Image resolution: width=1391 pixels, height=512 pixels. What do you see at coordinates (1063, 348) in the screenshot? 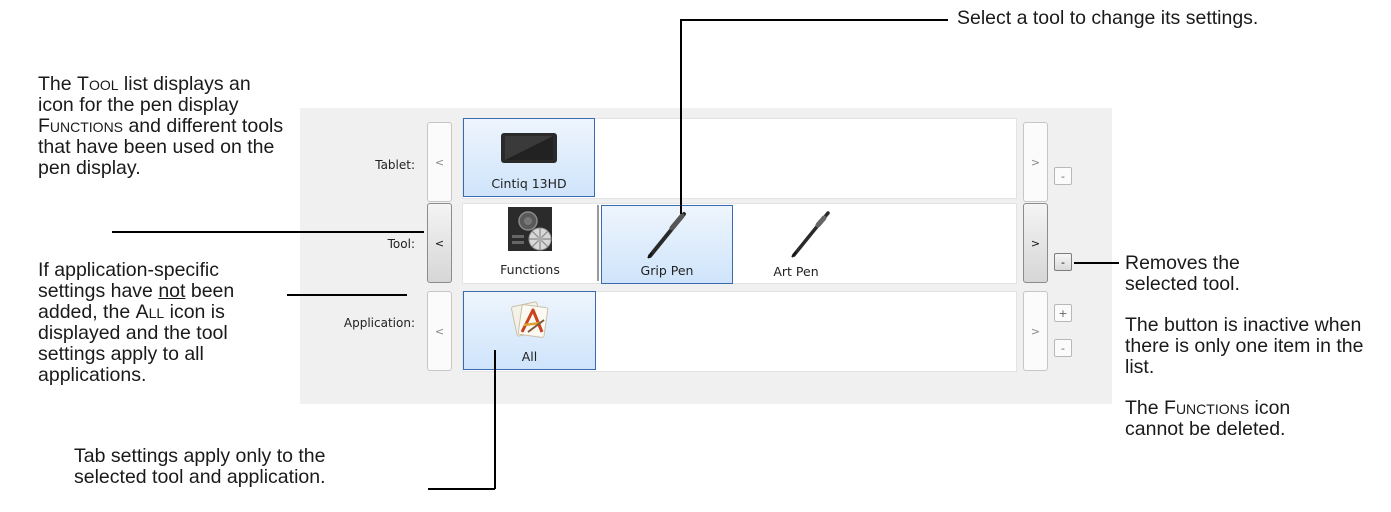
I see `application-remove-button: -` at bounding box center [1063, 348].